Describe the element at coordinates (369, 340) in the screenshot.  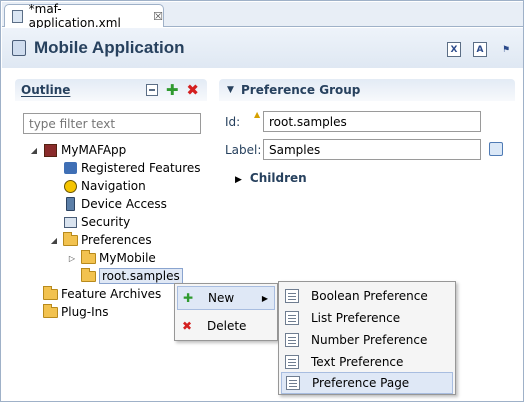
I see `submenu-item-label: Number Preference` at that location.